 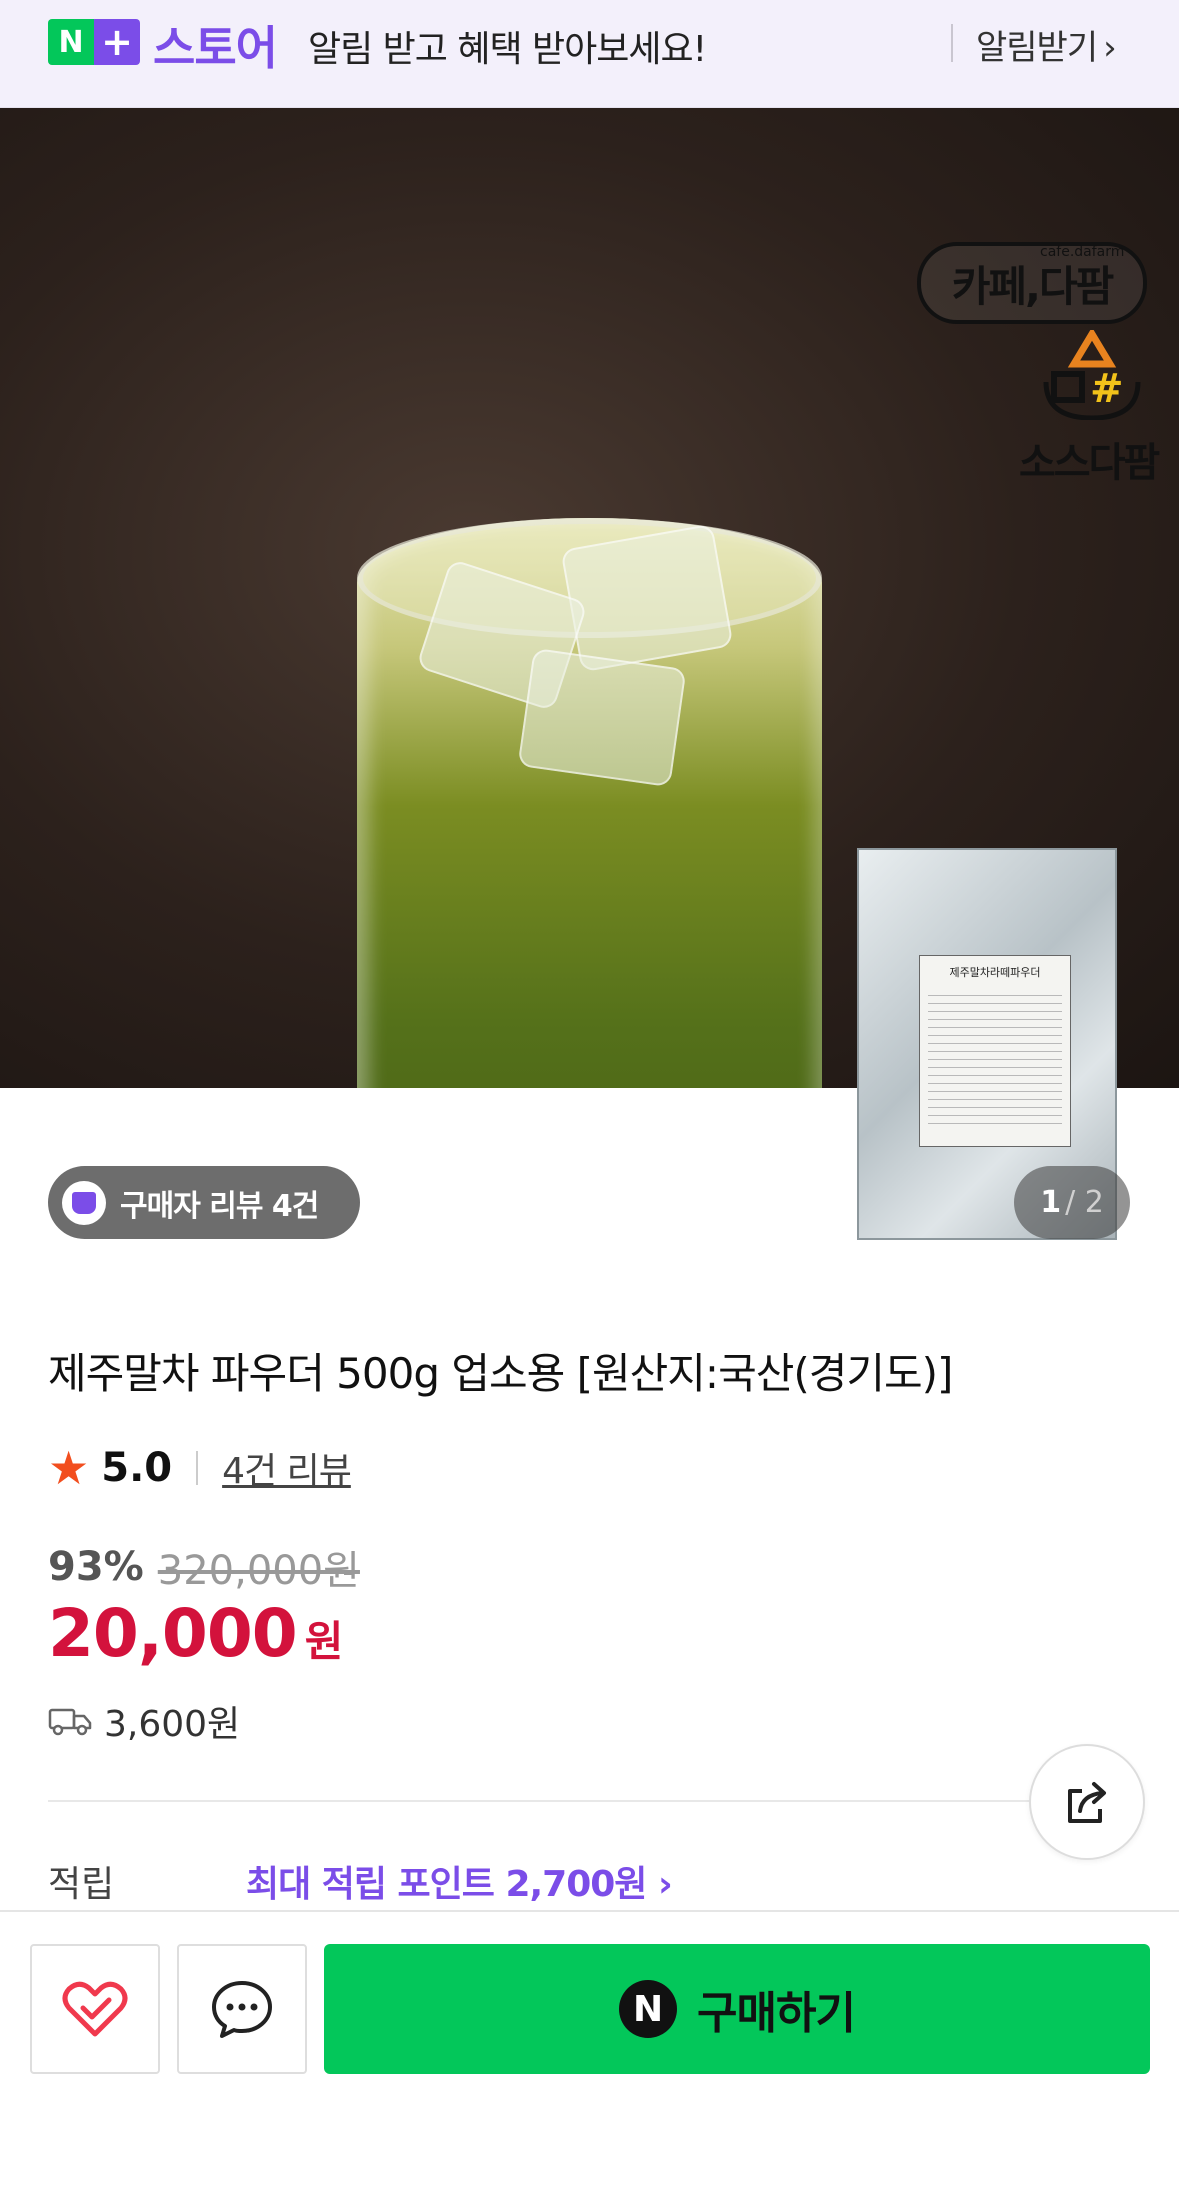 I want to click on heart-check-icon, so click(x=95, y=2009).